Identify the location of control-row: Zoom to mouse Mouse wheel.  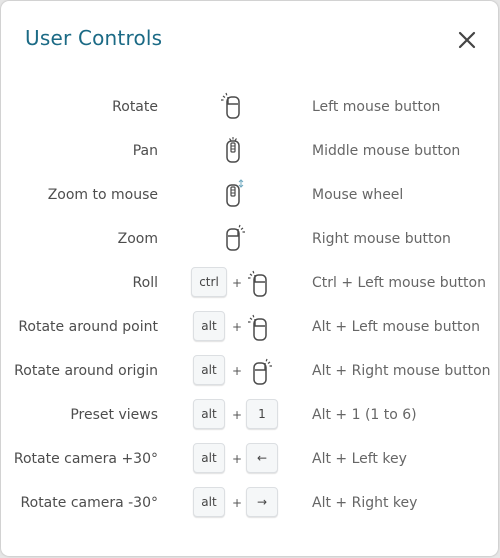
(249, 195).